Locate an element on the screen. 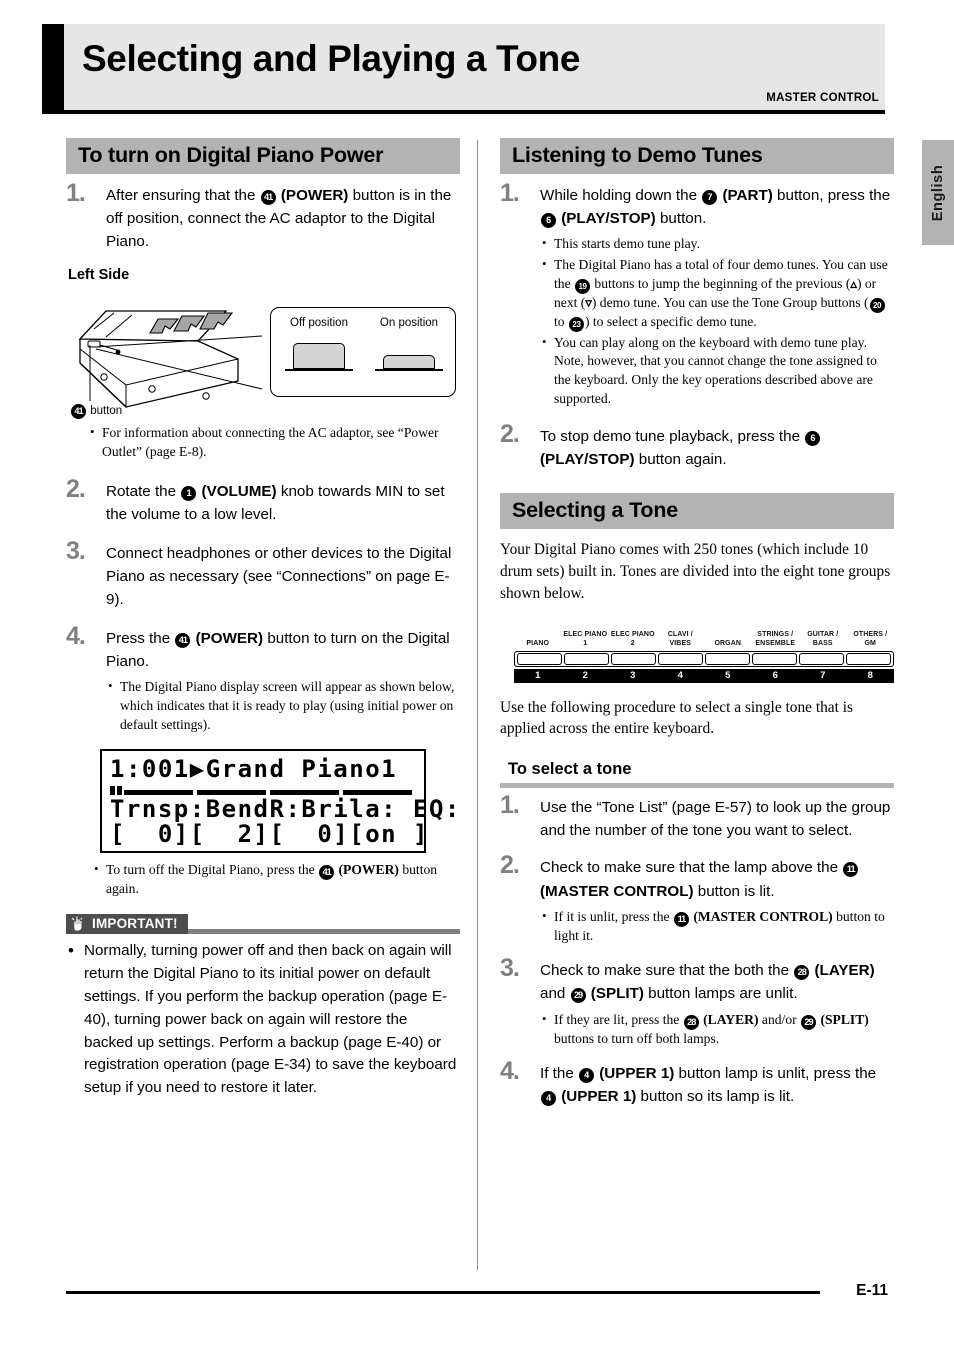 Image resolution: width=954 pixels, height=1350 pixels. note-text-bold: (SPLIT) is located at coordinates (843, 1019).